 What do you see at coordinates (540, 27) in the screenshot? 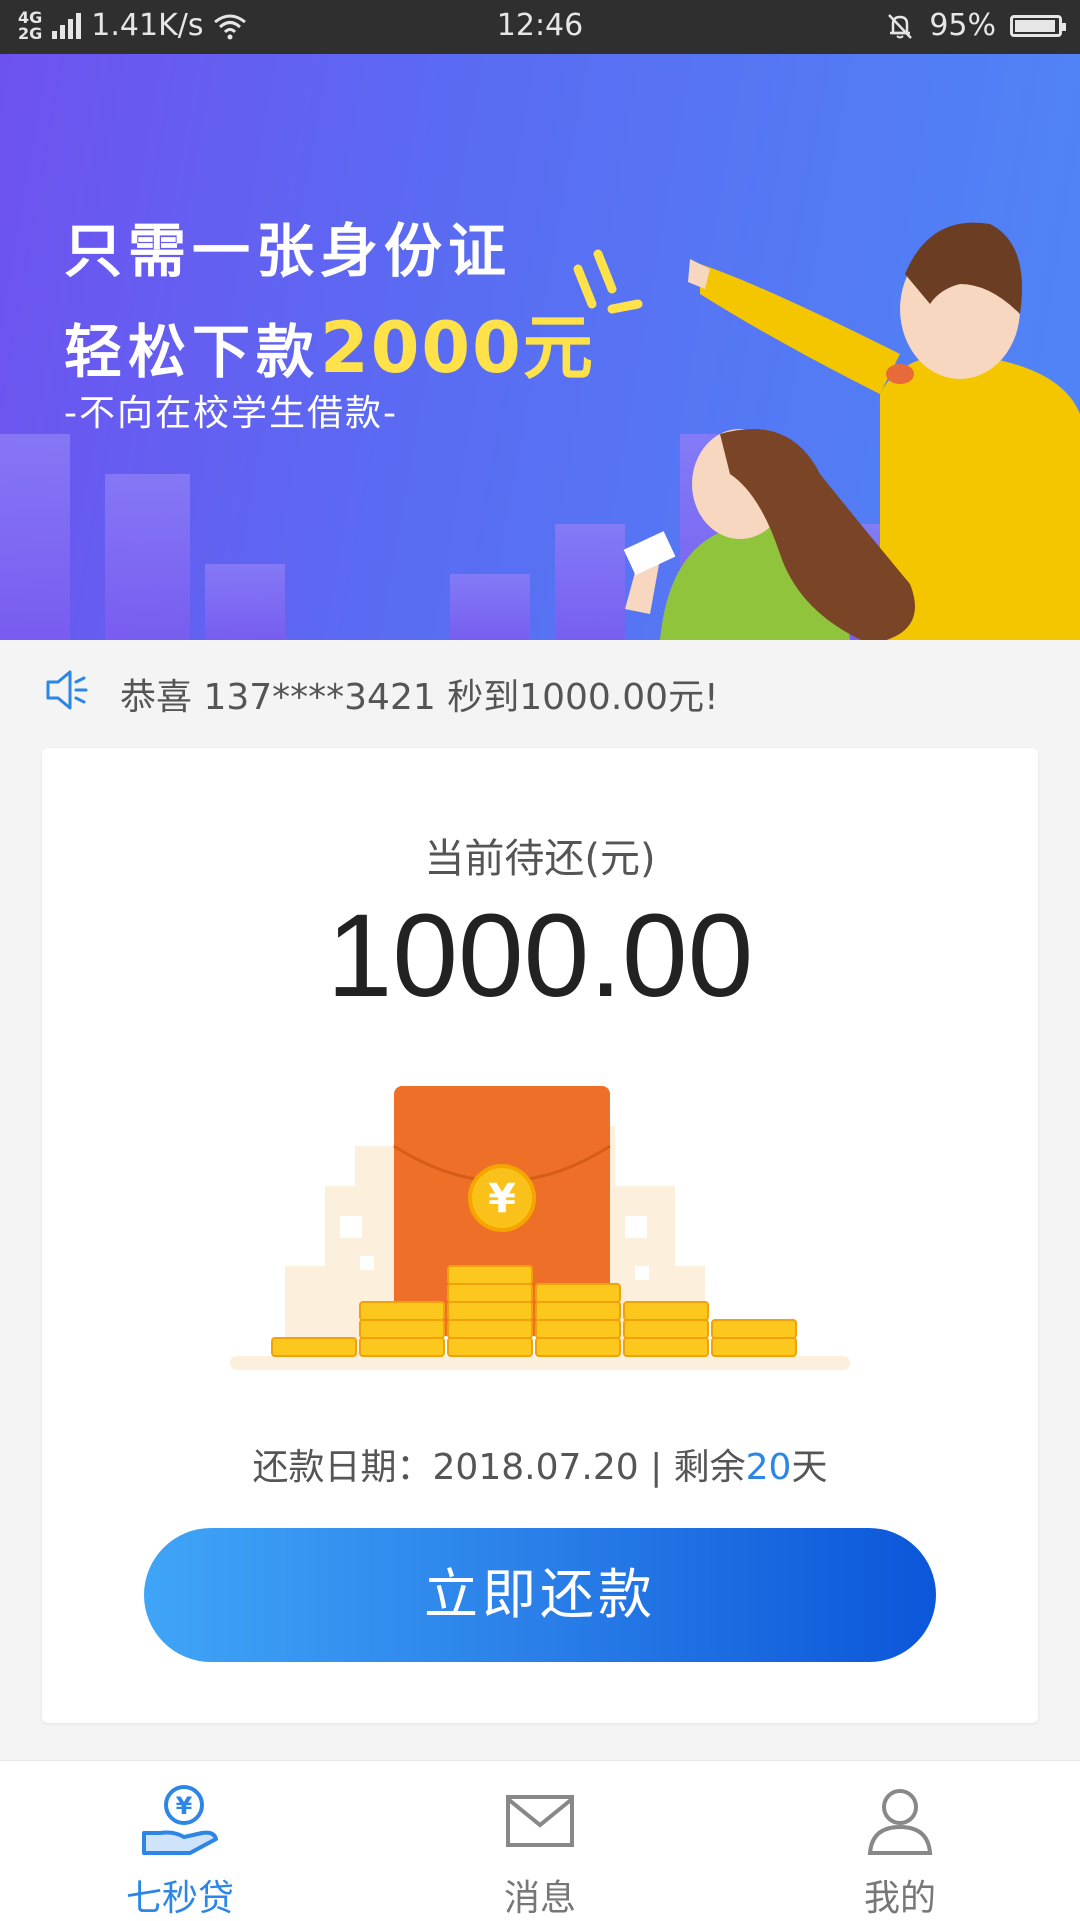
I see `status-bar: 4G 2G 1.41K/s 12:46 95%` at bounding box center [540, 27].